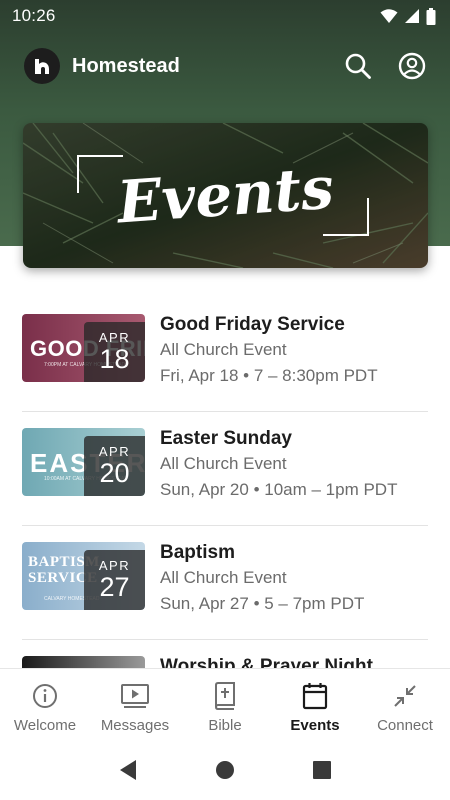  What do you see at coordinates (431, 16) in the screenshot?
I see `battery-icon` at bounding box center [431, 16].